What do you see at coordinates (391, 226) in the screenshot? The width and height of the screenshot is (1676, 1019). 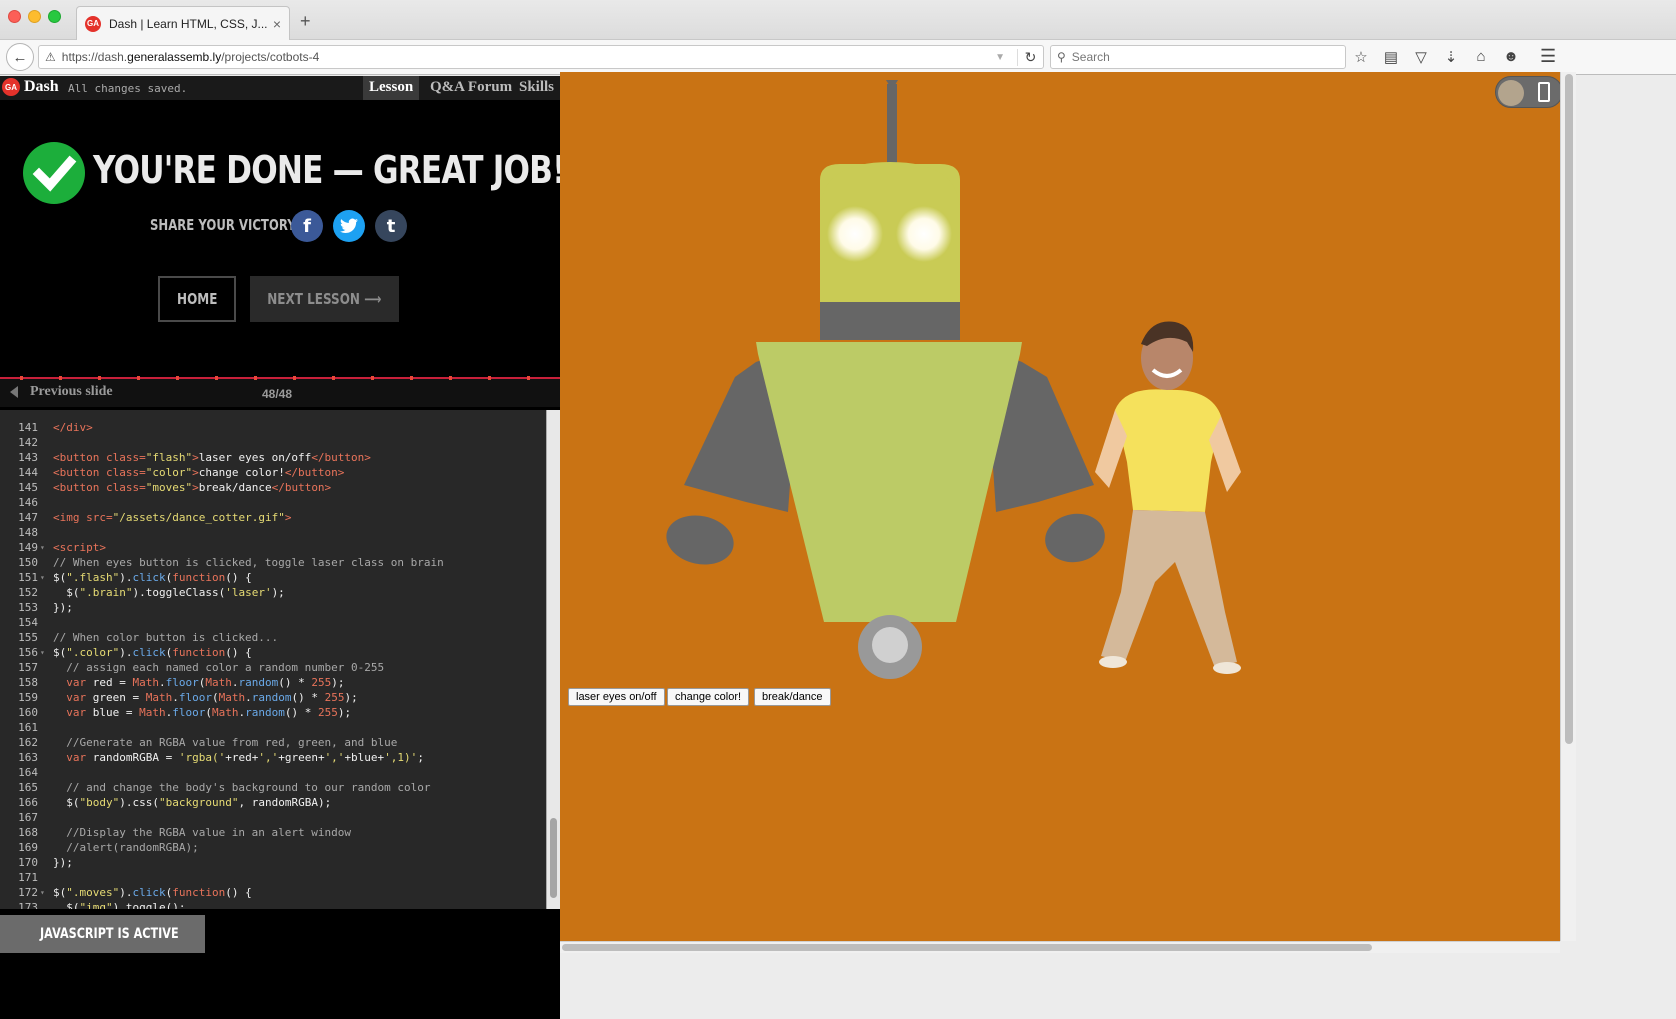 I see `tumblr-share-button: t` at bounding box center [391, 226].